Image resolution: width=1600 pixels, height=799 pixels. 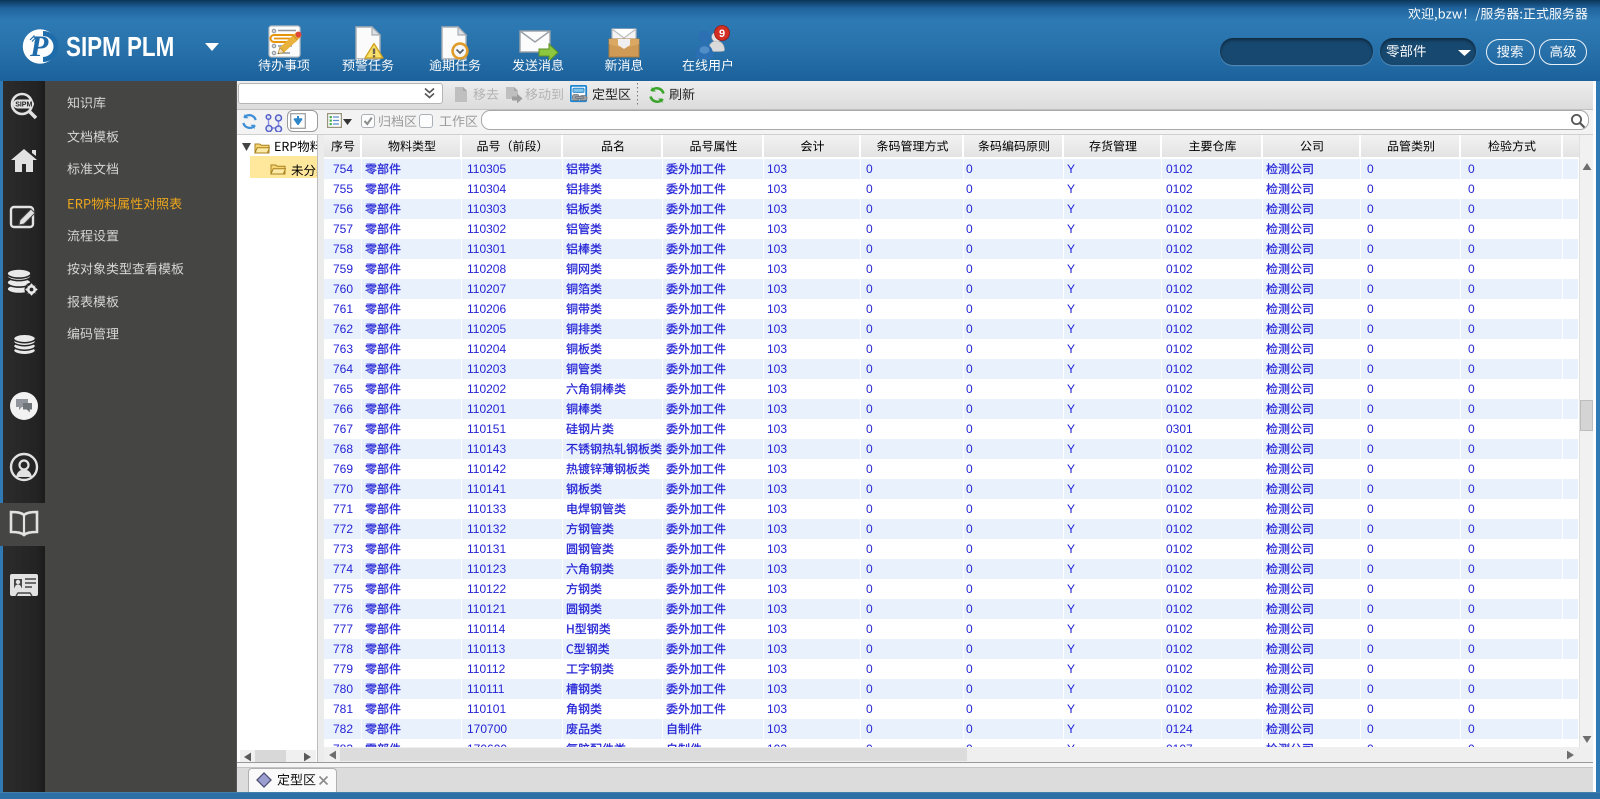 What do you see at coordinates (39, 46) in the screenshot?
I see `svg-text: P` at bounding box center [39, 46].